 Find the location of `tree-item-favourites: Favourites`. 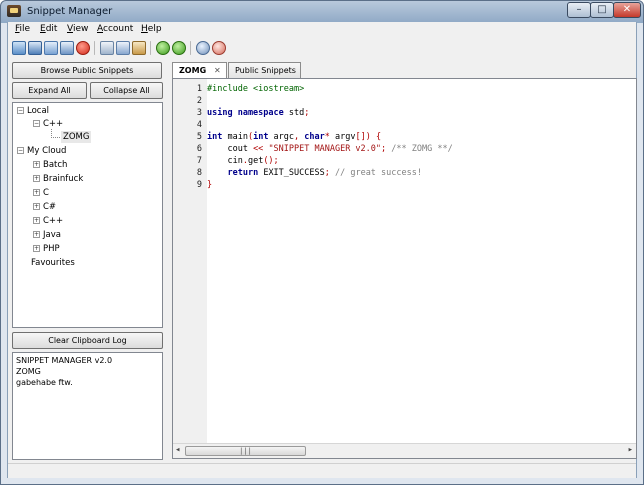

tree-item-favourites: Favourites is located at coordinates (53, 263).